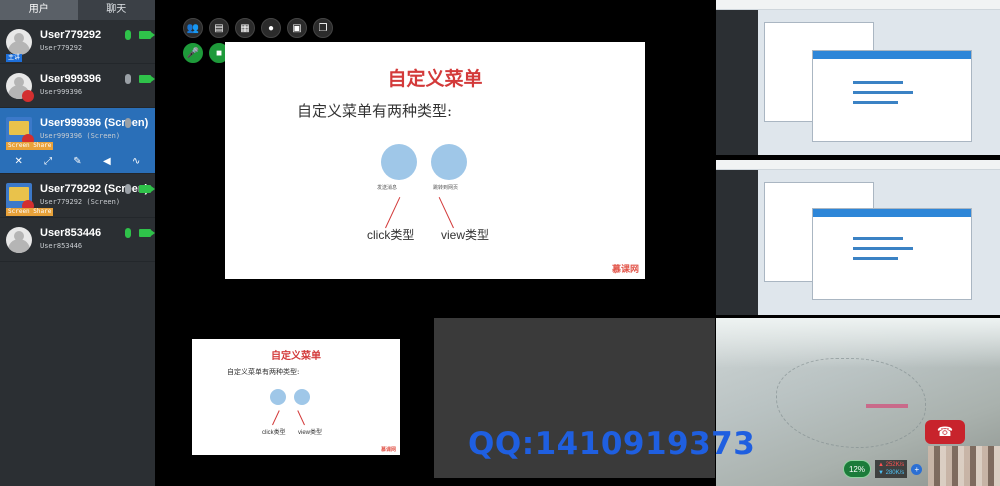 Image resolution: width=1000 pixels, height=486 pixels. What do you see at coordinates (71, 233) in the screenshot?
I see `participant-name: User853446` at bounding box center [71, 233].